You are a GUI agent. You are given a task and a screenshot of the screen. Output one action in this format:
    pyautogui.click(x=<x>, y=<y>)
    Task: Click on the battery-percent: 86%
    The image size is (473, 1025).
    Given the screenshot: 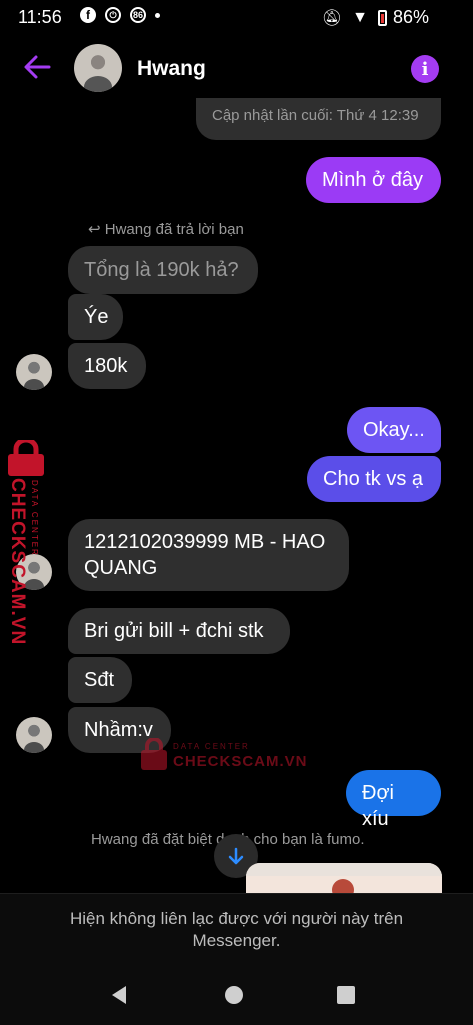 What is the action you would take?
    pyautogui.click(x=410, y=17)
    